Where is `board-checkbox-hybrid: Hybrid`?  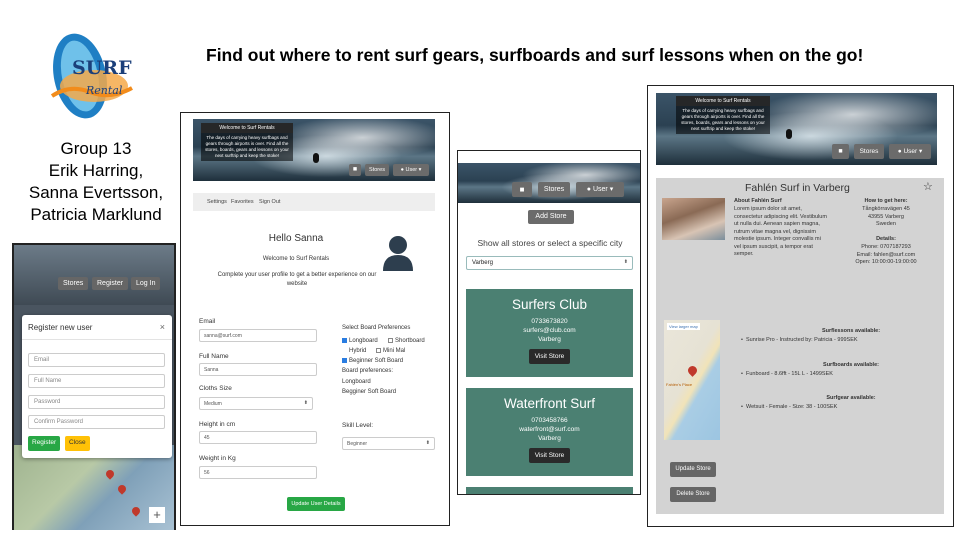 board-checkbox-hybrid: Hybrid is located at coordinates (354, 351).